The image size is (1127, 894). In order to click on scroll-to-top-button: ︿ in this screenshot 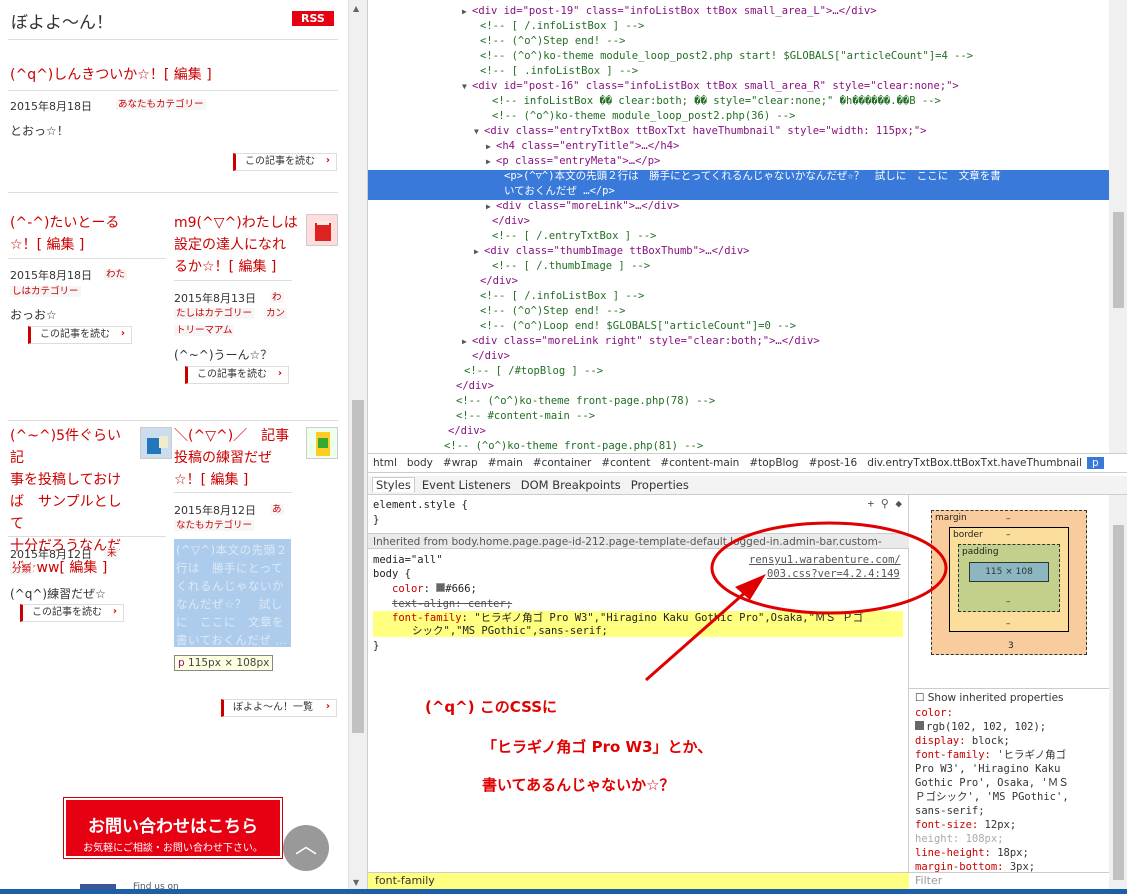, I will do `click(306, 848)`.